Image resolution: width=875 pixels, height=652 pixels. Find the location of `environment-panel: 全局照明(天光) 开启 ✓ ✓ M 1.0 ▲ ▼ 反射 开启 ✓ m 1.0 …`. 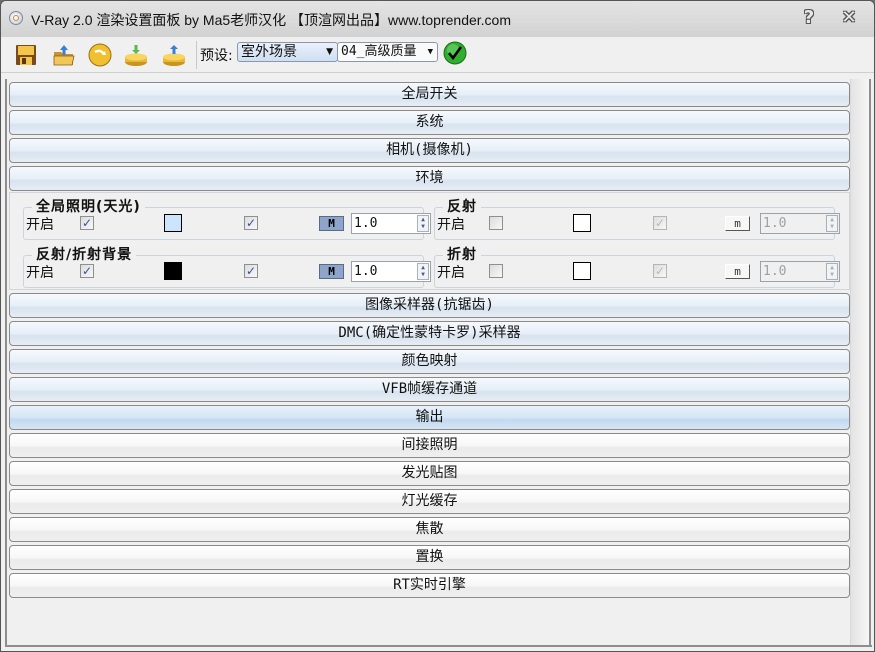

environment-panel: 全局照明(天光) 开启 ✓ ✓ M 1.0 ▲ ▼ 反射 开启 ✓ m 1.0 … is located at coordinates (429, 241).